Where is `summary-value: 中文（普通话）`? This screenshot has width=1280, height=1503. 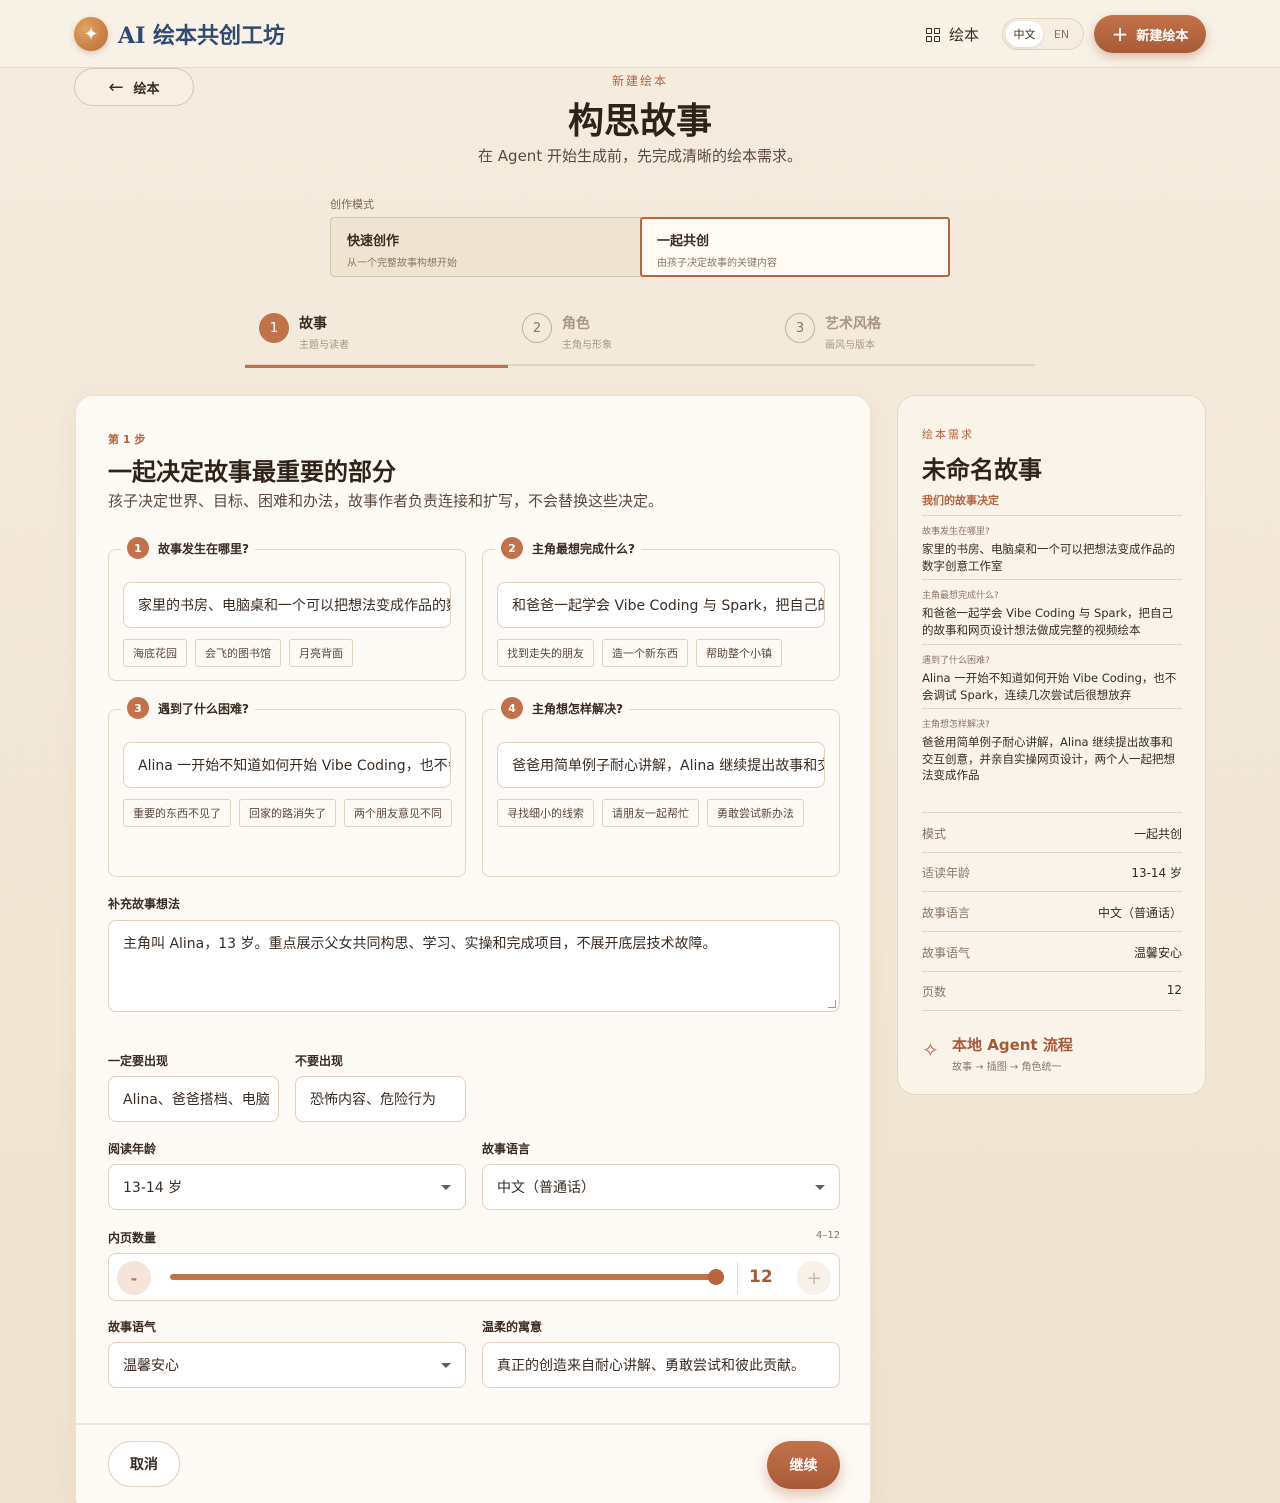 summary-value: 中文（普通话） is located at coordinates (1139, 913).